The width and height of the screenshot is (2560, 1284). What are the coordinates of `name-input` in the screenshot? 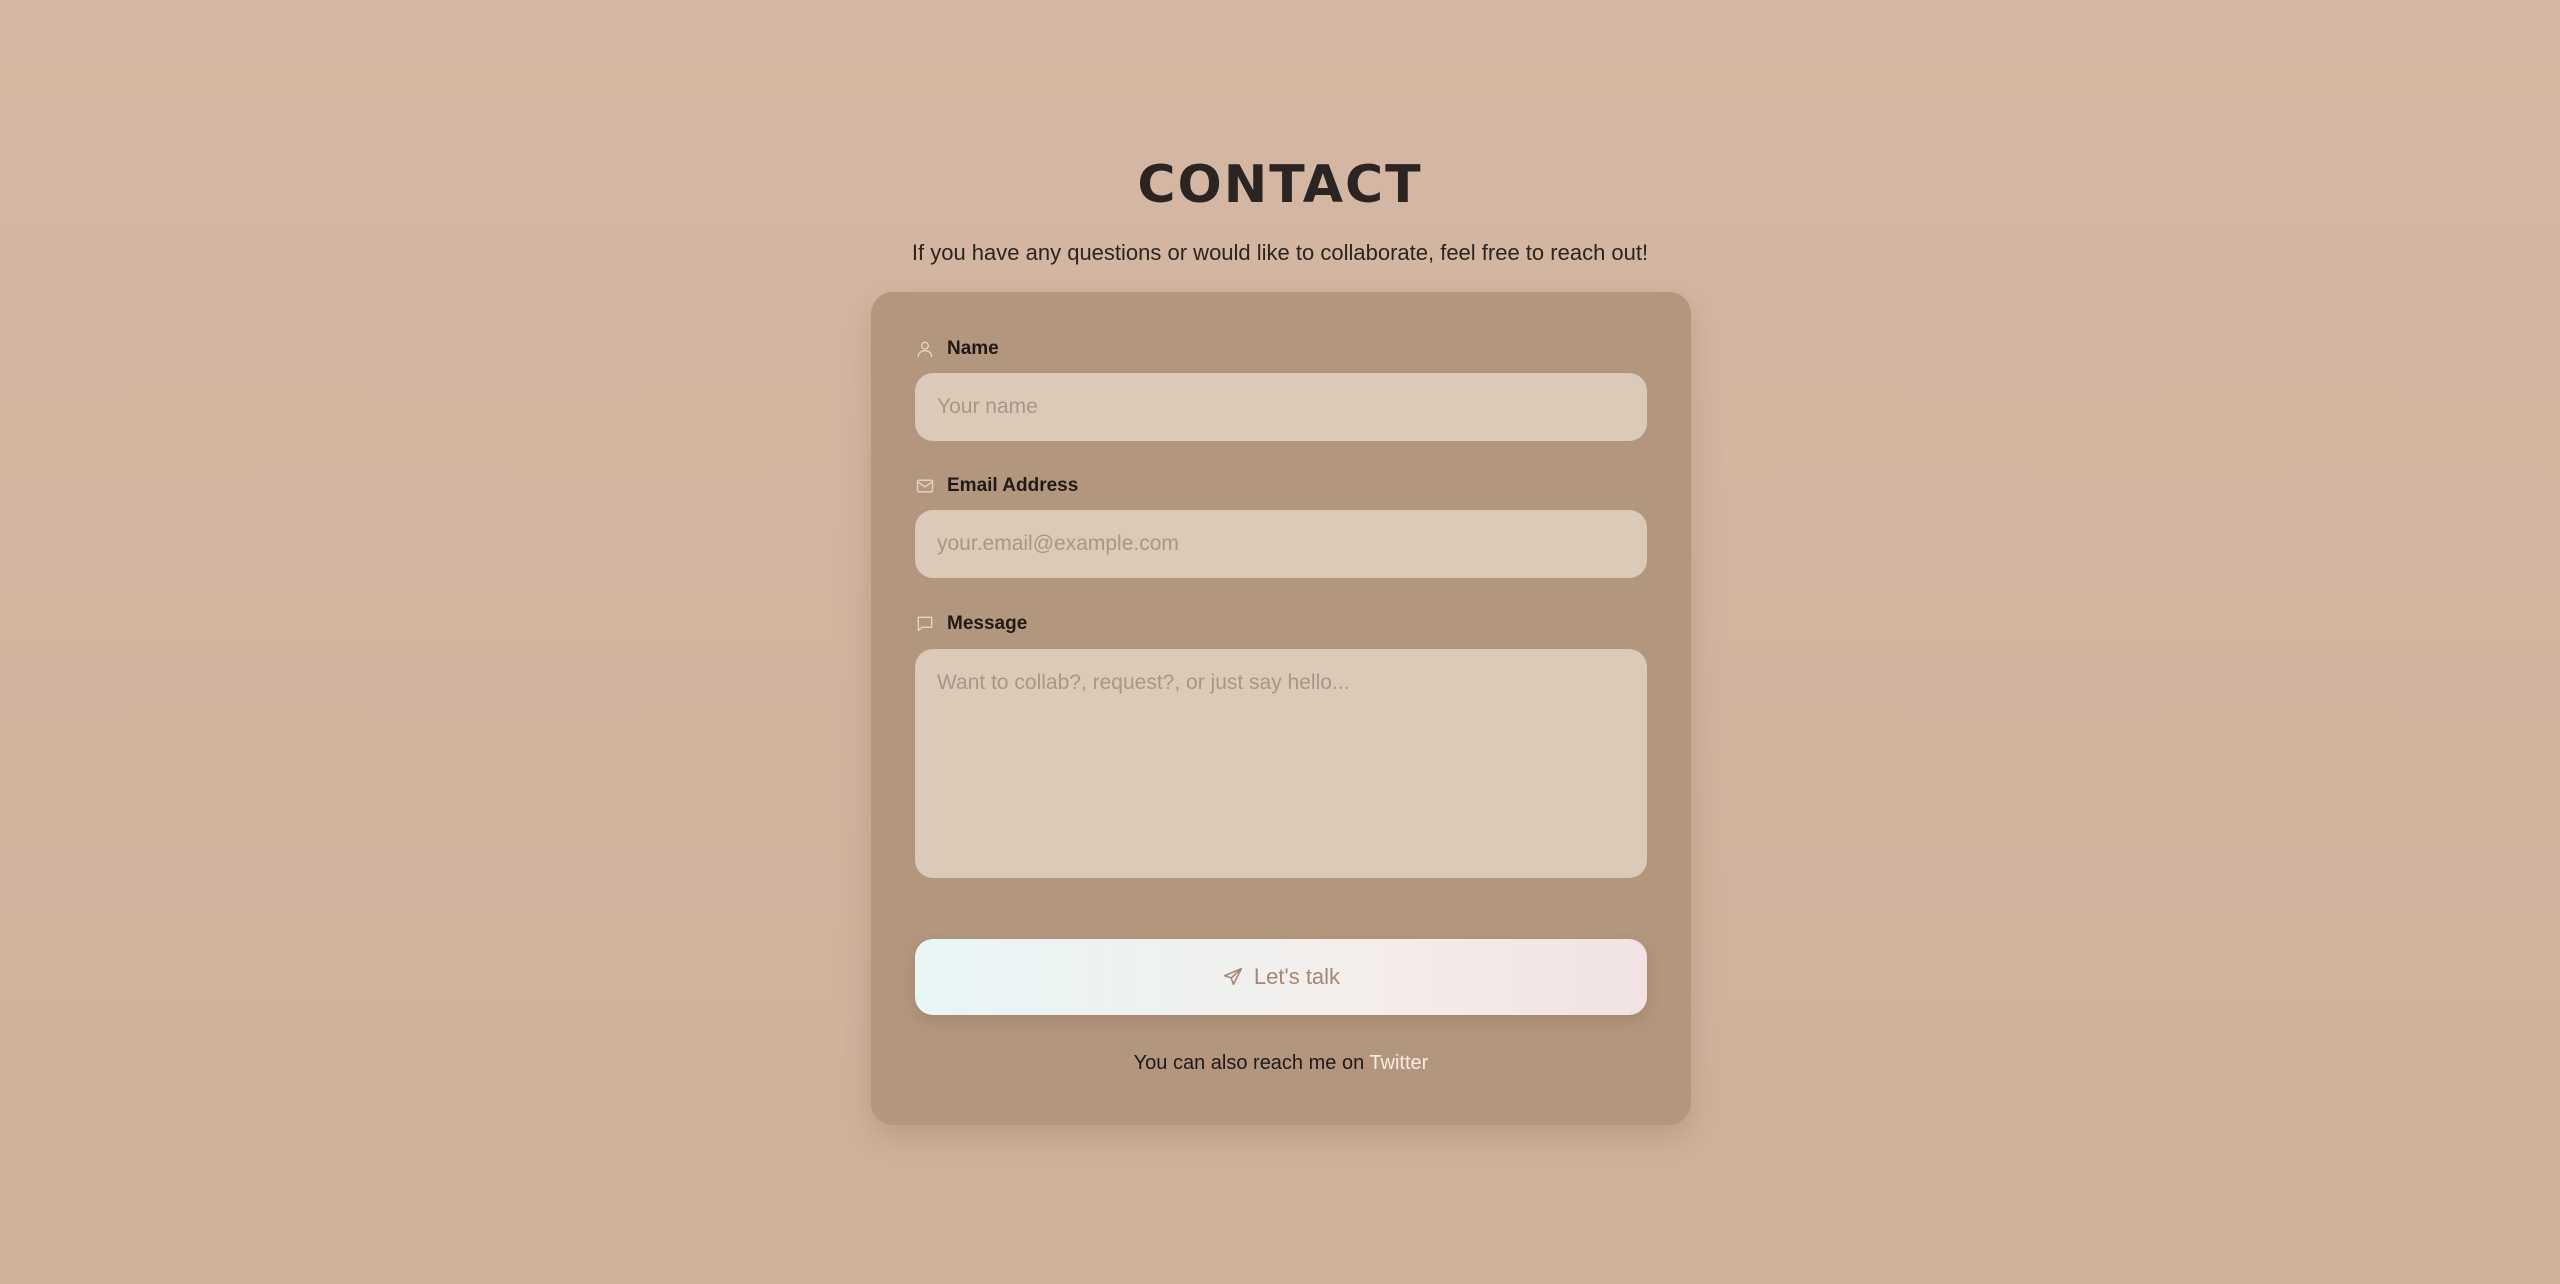 It's located at (1281, 407).